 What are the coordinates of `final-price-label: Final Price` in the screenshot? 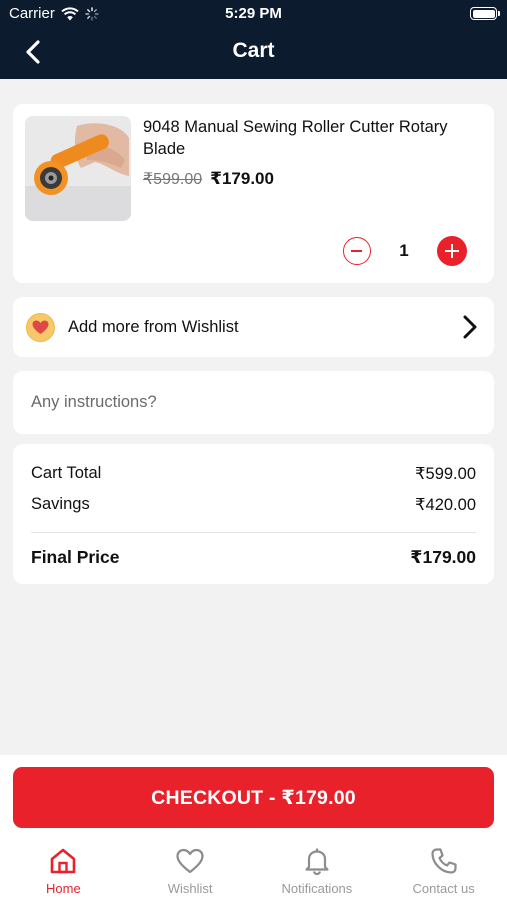 It's located at (75, 557).